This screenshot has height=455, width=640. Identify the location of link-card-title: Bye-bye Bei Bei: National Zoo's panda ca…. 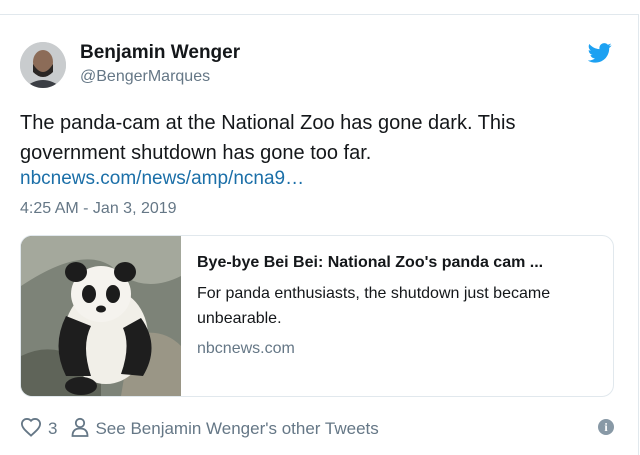
(402, 263).